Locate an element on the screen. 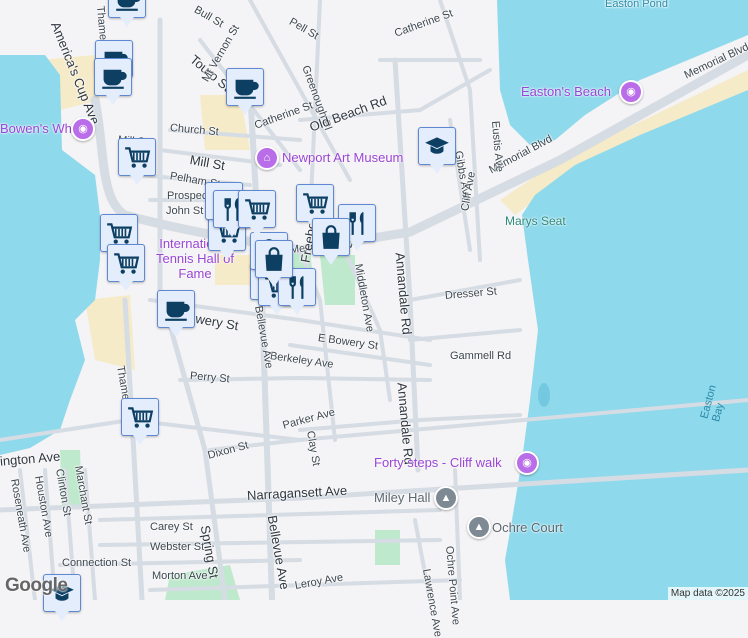  street-label: Gammell Rd is located at coordinates (481, 356).